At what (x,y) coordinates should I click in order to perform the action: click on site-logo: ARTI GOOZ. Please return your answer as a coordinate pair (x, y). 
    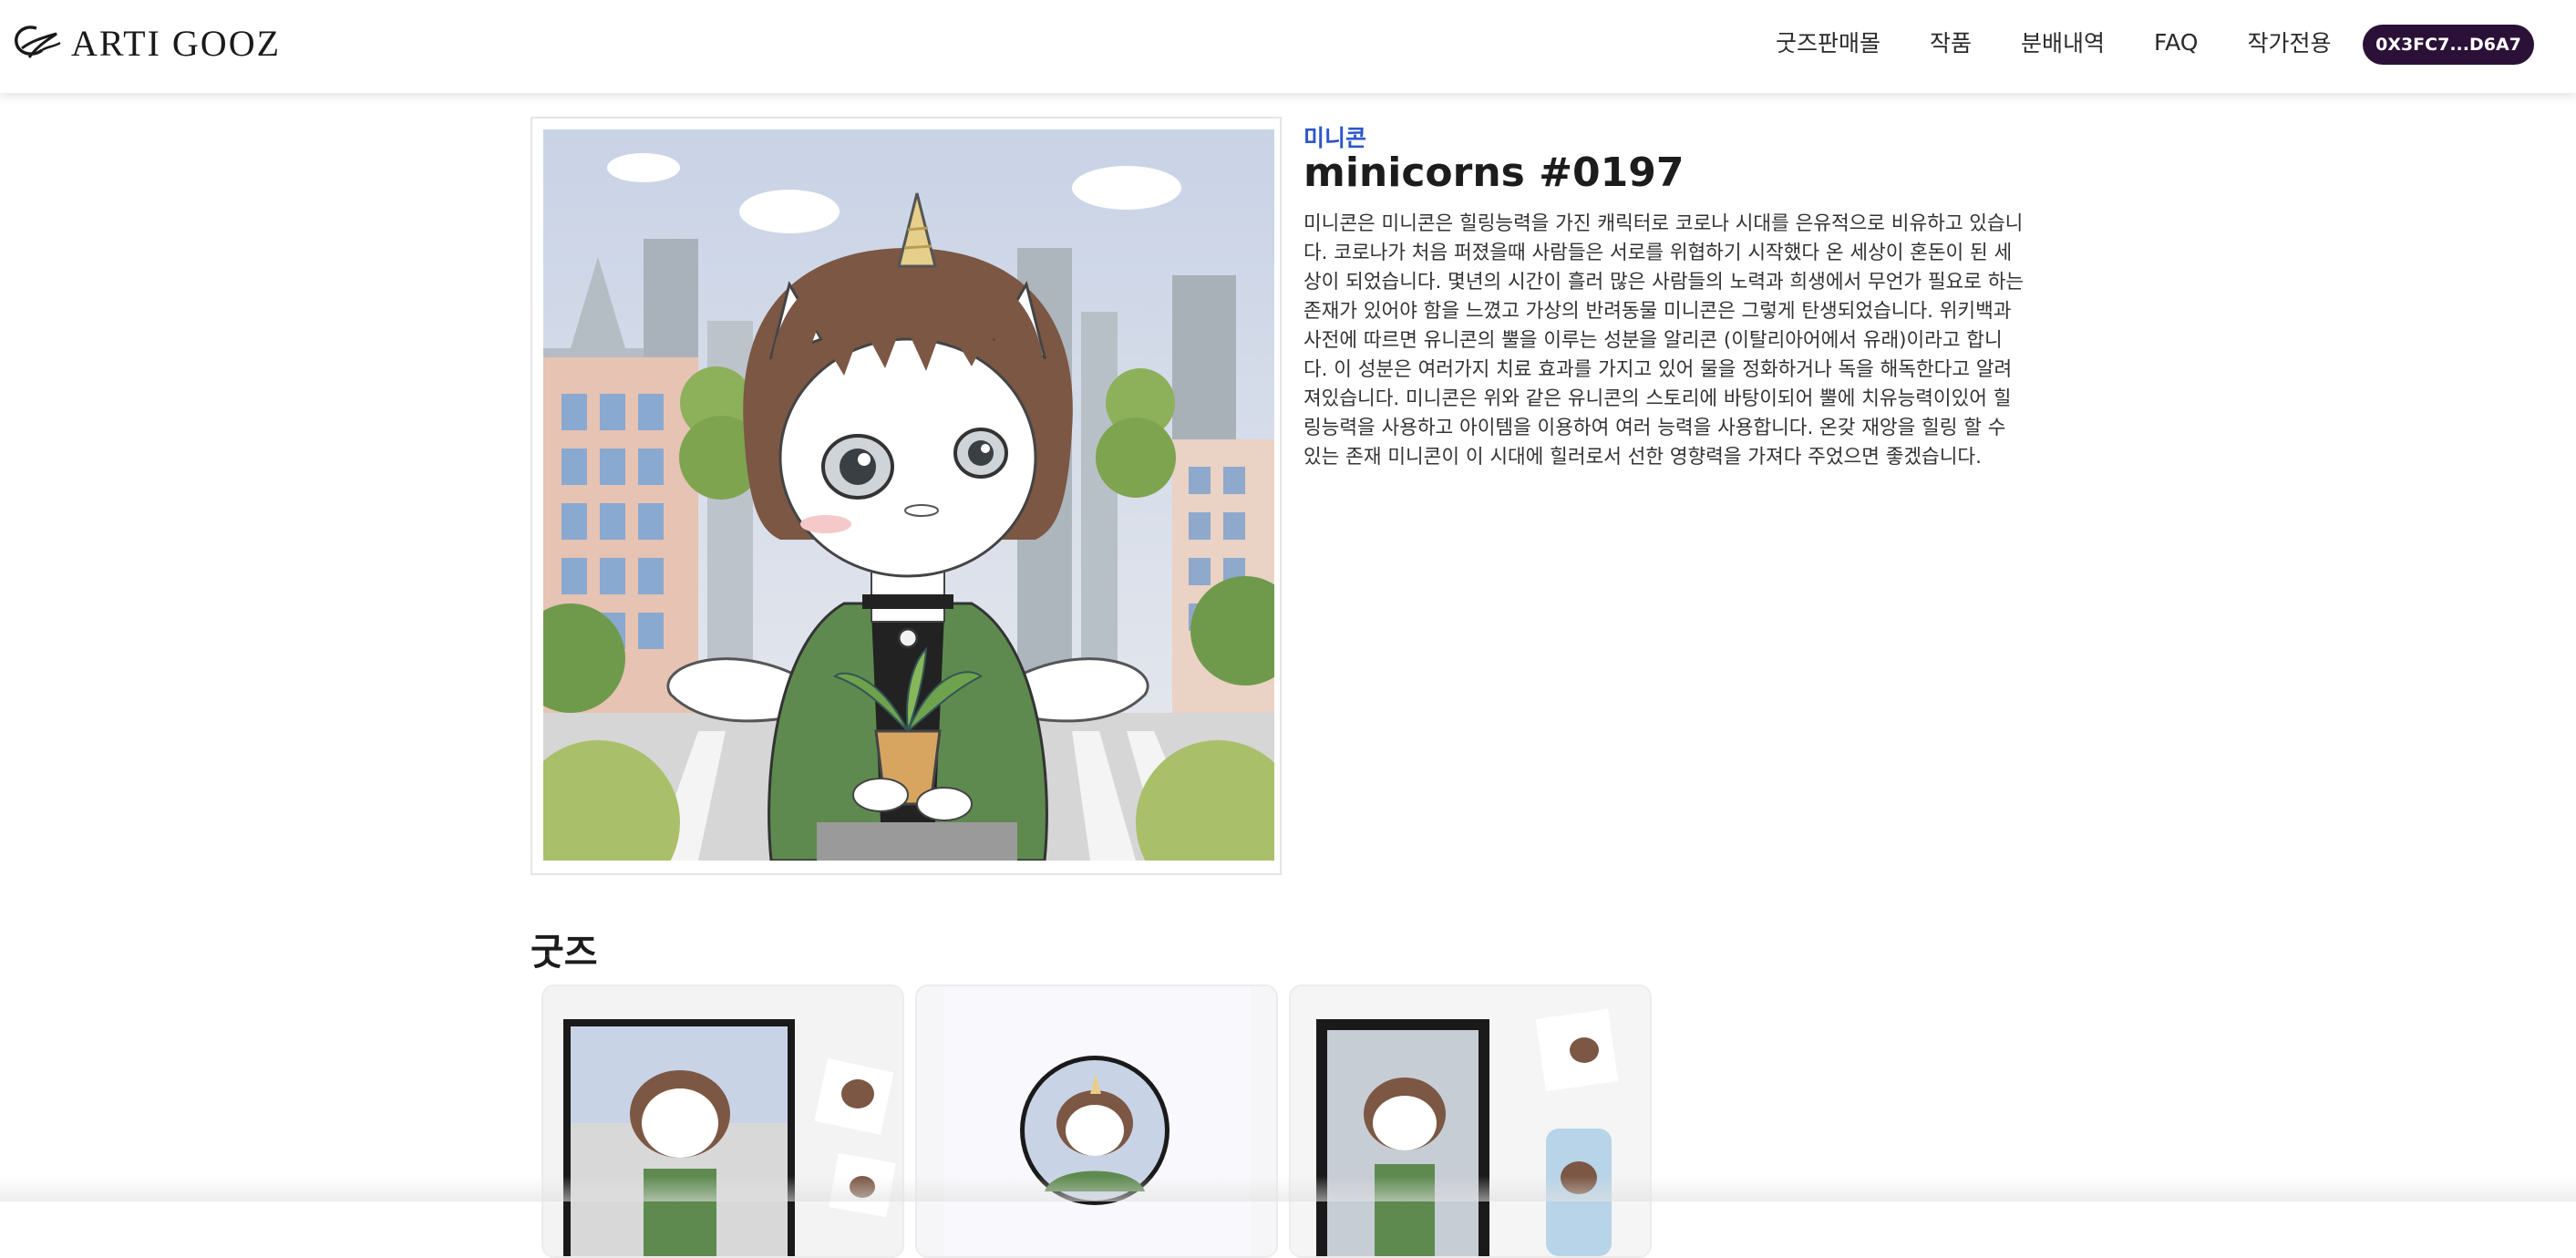
    Looking at the image, I should click on (145, 43).